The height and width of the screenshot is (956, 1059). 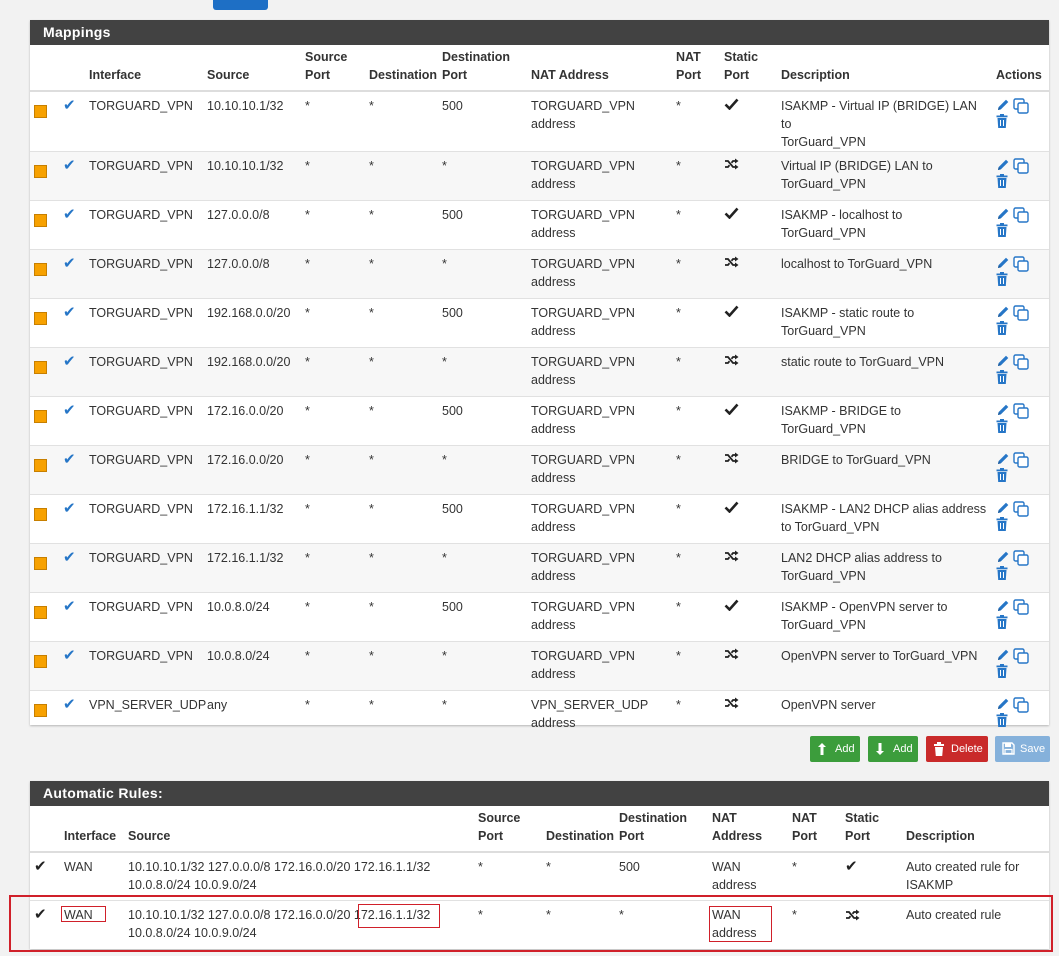 What do you see at coordinates (72, 323) in the screenshot?
I see `mapping-enabled: ✔` at bounding box center [72, 323].